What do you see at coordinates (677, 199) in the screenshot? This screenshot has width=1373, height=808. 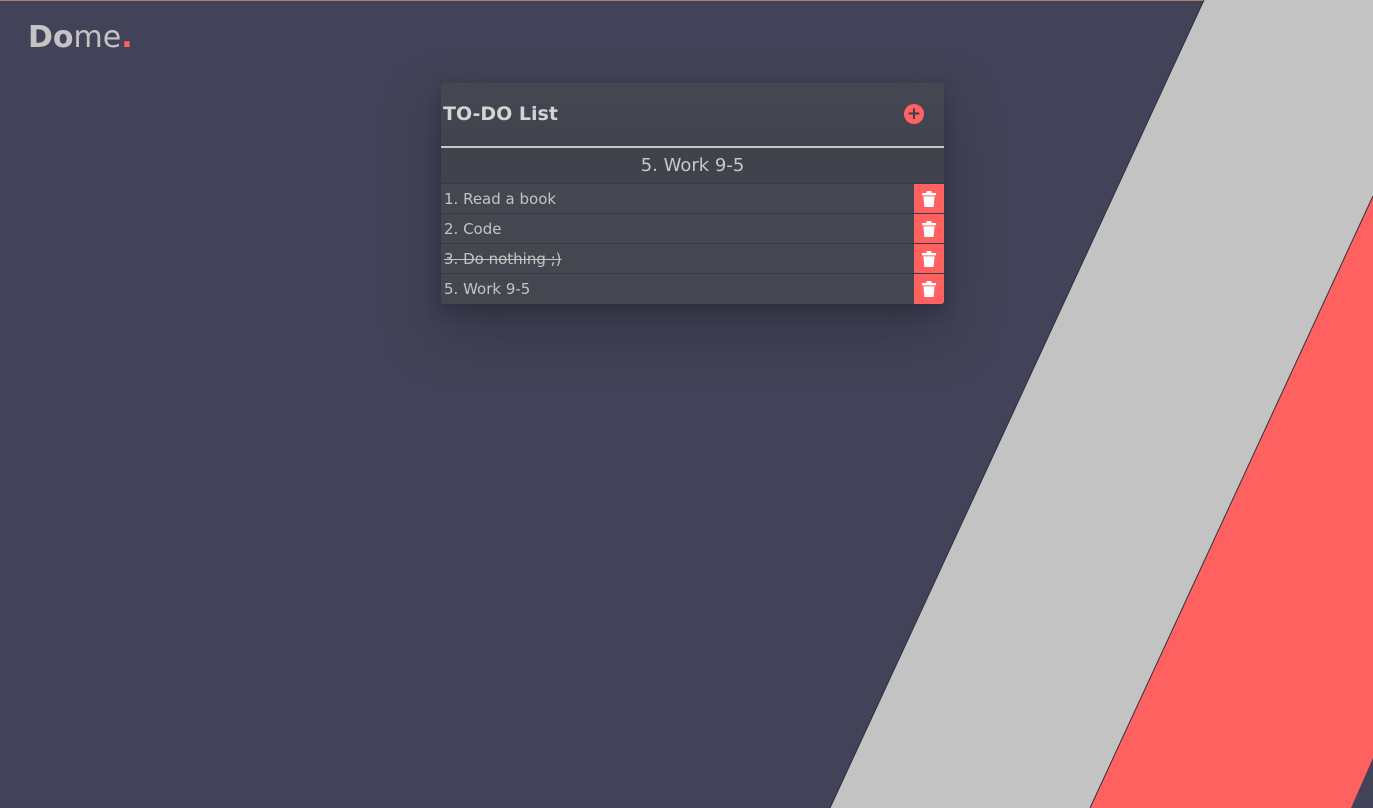 I see `task-label: 1. Read a book` at bounding box center [677, 199].